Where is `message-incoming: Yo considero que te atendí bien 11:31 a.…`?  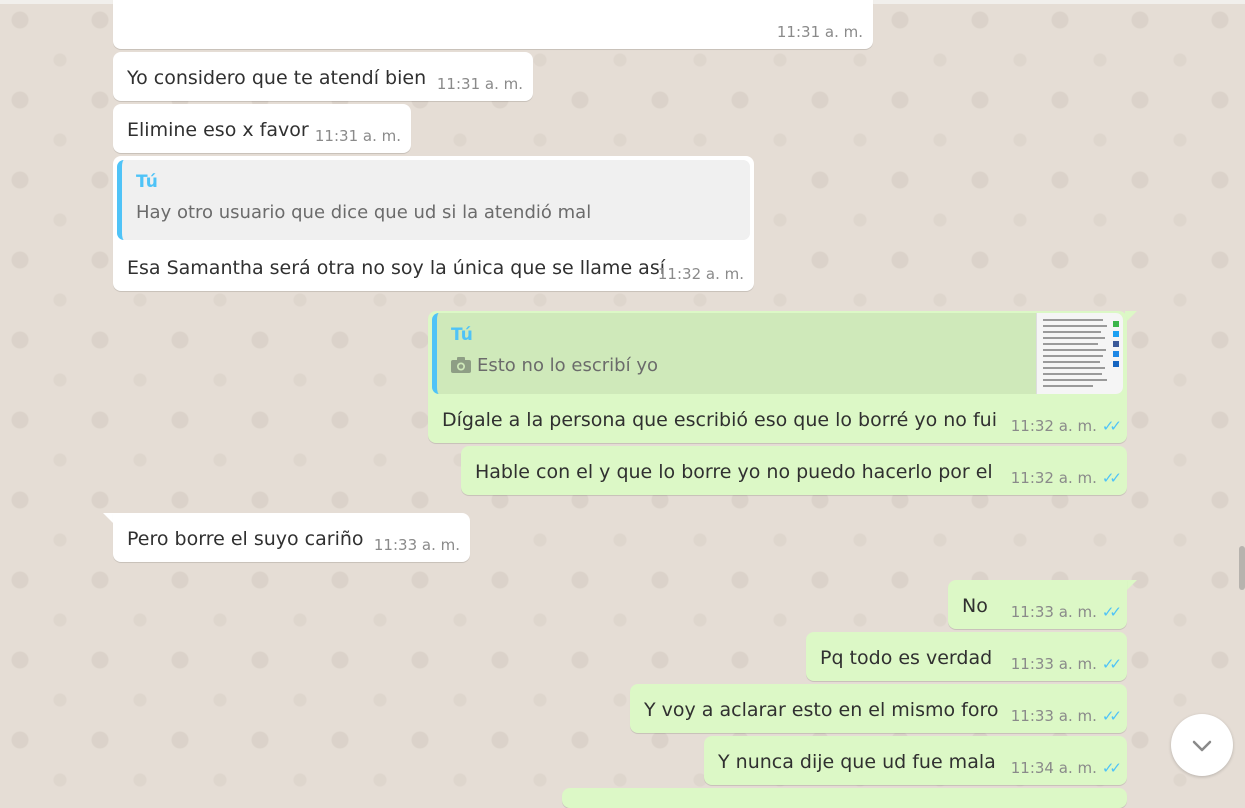
message-incoming: Yo considero que te atendí bien 11:31 a.… is located at coordinates (323, 76).